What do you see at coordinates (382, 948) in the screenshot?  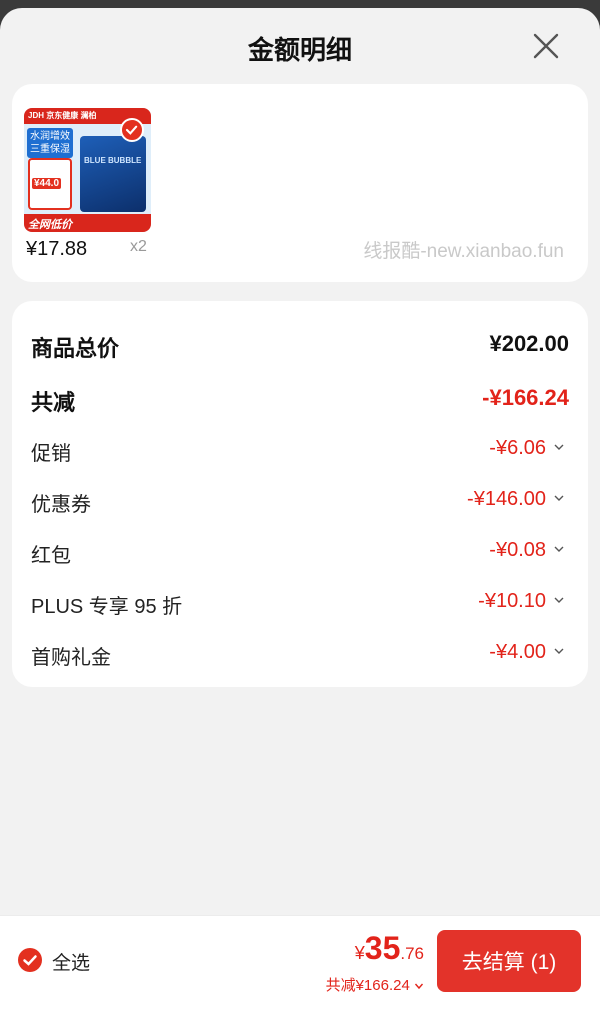 I see `amount-integer: 35` at bounding box center [382, 948].